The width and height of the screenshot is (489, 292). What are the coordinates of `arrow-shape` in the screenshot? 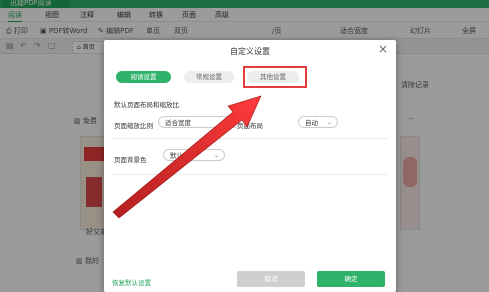 It's located at (187, 157).